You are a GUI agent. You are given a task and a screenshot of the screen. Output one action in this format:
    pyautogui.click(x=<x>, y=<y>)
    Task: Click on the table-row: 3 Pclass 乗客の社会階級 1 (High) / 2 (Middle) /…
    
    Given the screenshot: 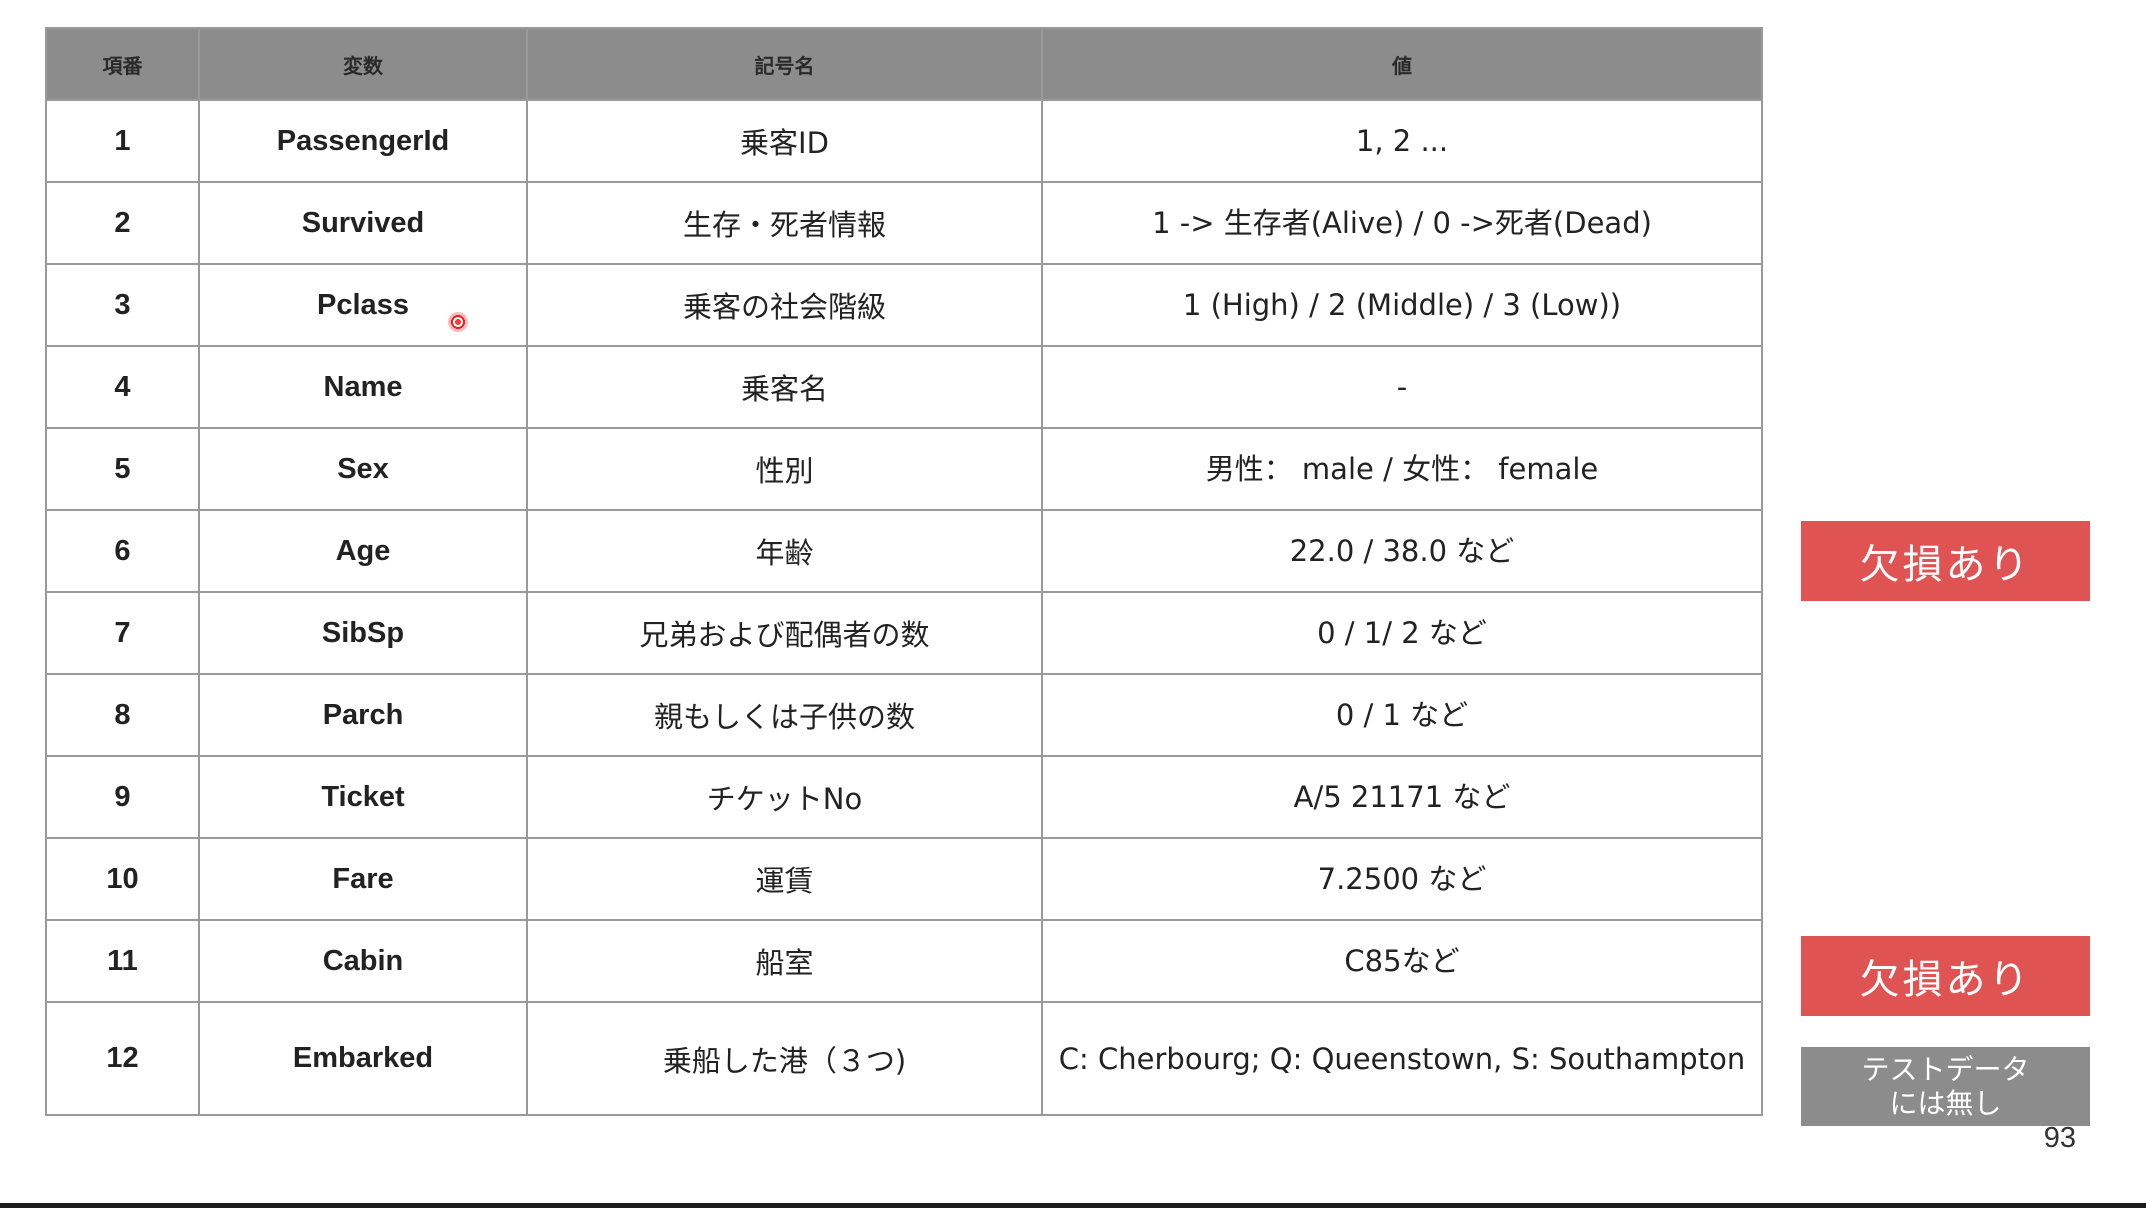 What is the action you would take?
    pyautogui.click(x=904, y=305)
    